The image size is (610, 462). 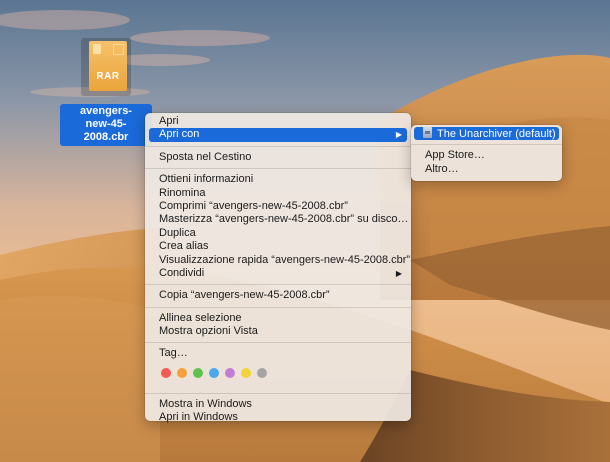 I want to click on file-name-label: avengers- new-45-2008.cbr, so click(x=106, y=125).